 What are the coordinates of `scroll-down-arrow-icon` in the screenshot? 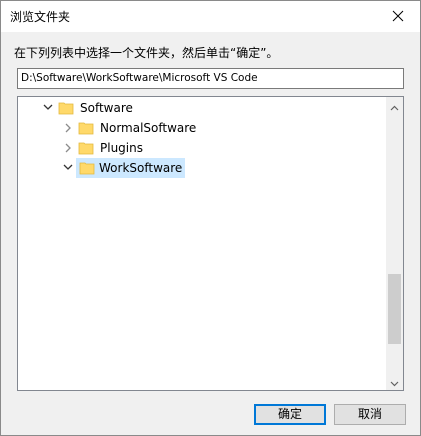 It's located at (394, 381).